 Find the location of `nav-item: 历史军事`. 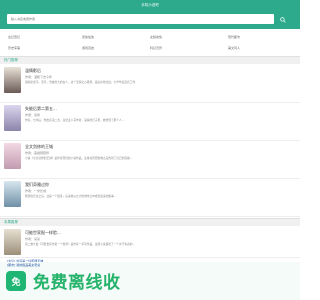

nav-item: 历史军事 is located at coordinates (14, 48).